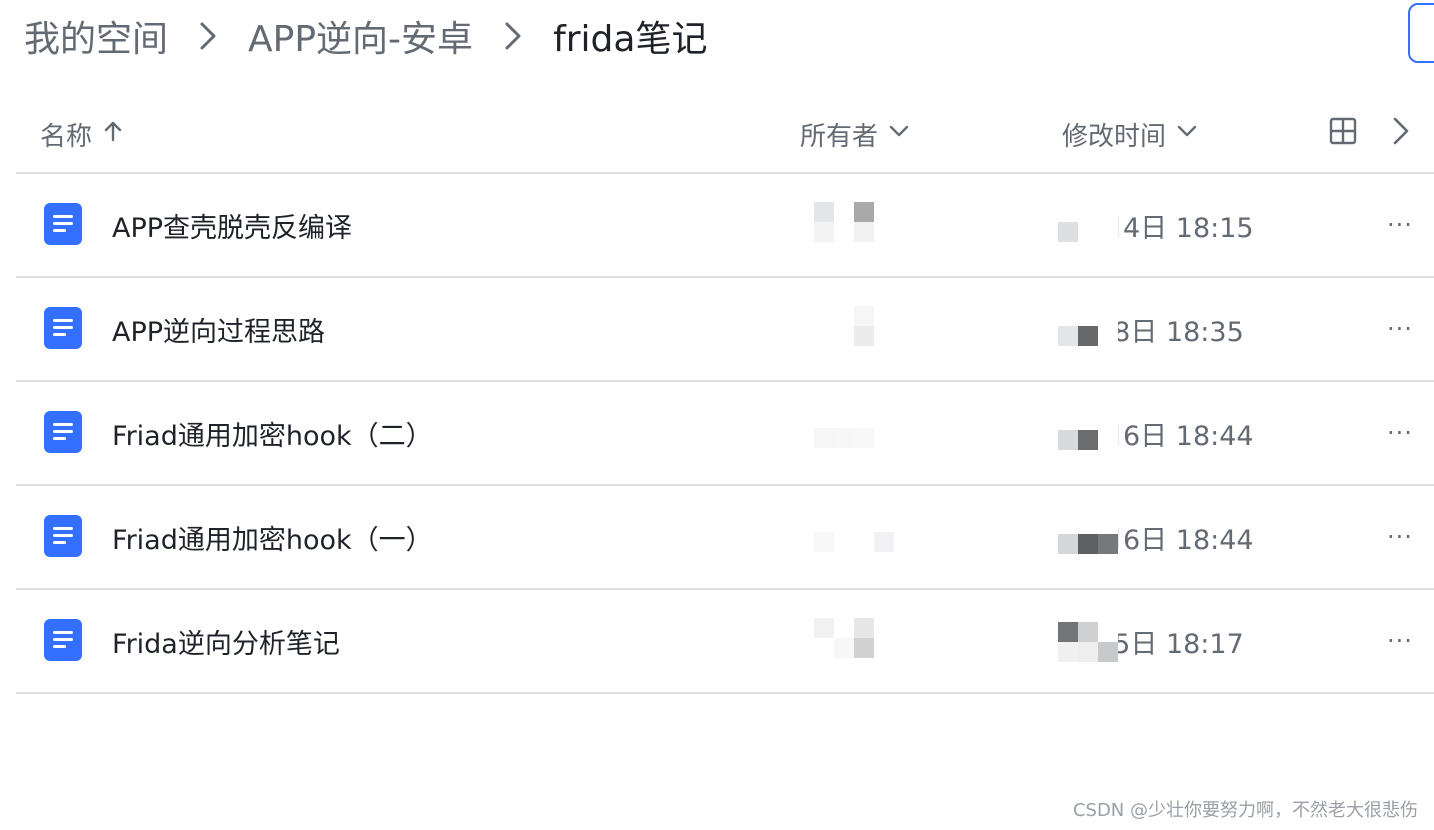 This screenshot has height=830, width=1434. I want to click on file-name: APP查壳脱壳反编译, so click(232, 225).